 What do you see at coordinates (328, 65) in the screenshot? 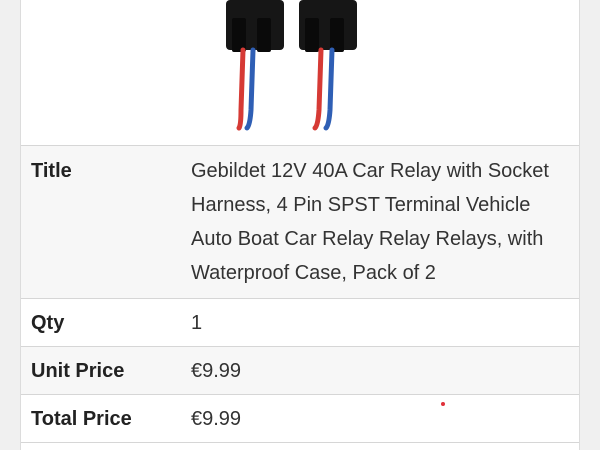
I see `relay-right` at bounding box center [328, 65].